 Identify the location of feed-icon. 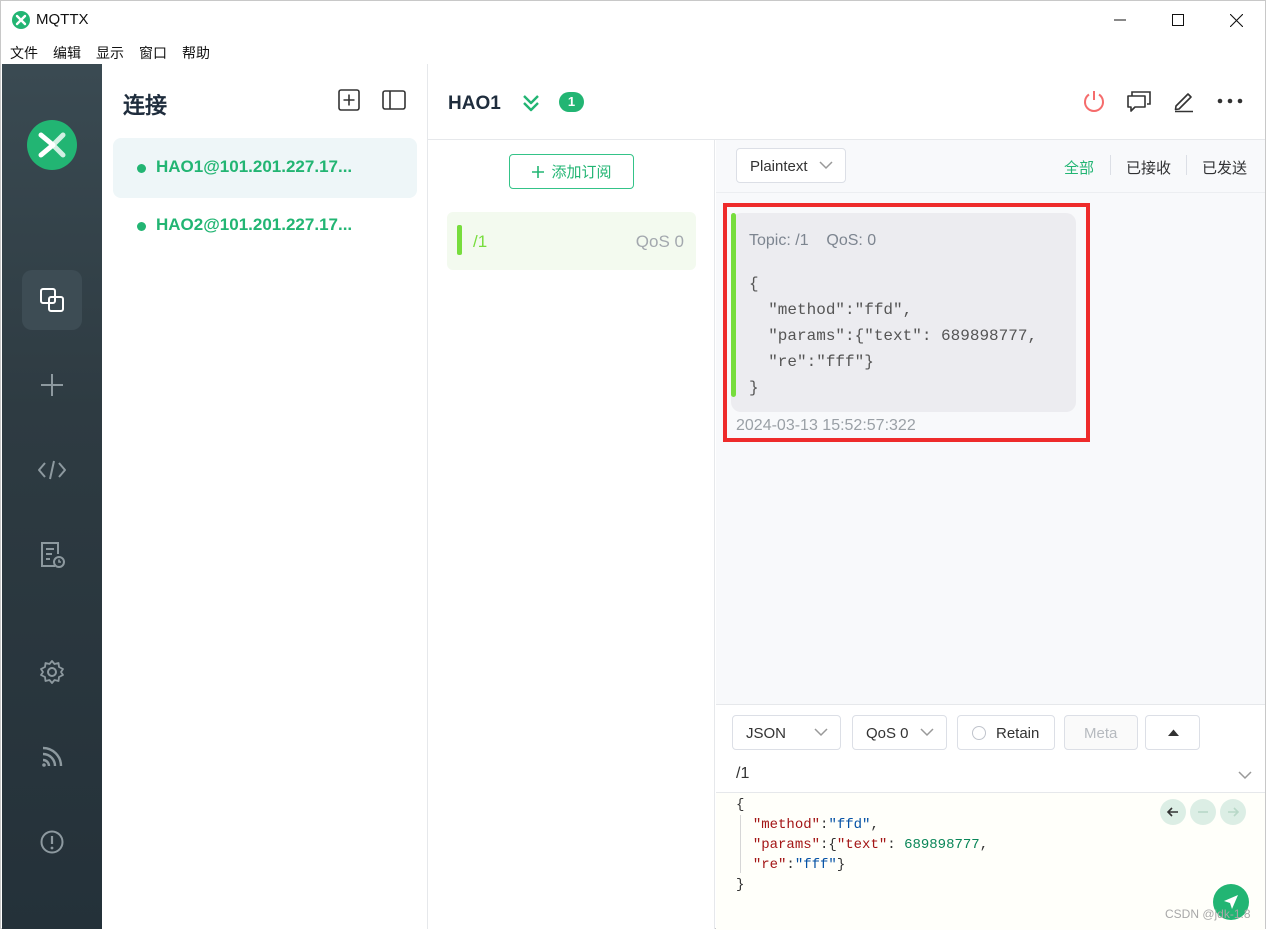
(52, 756).